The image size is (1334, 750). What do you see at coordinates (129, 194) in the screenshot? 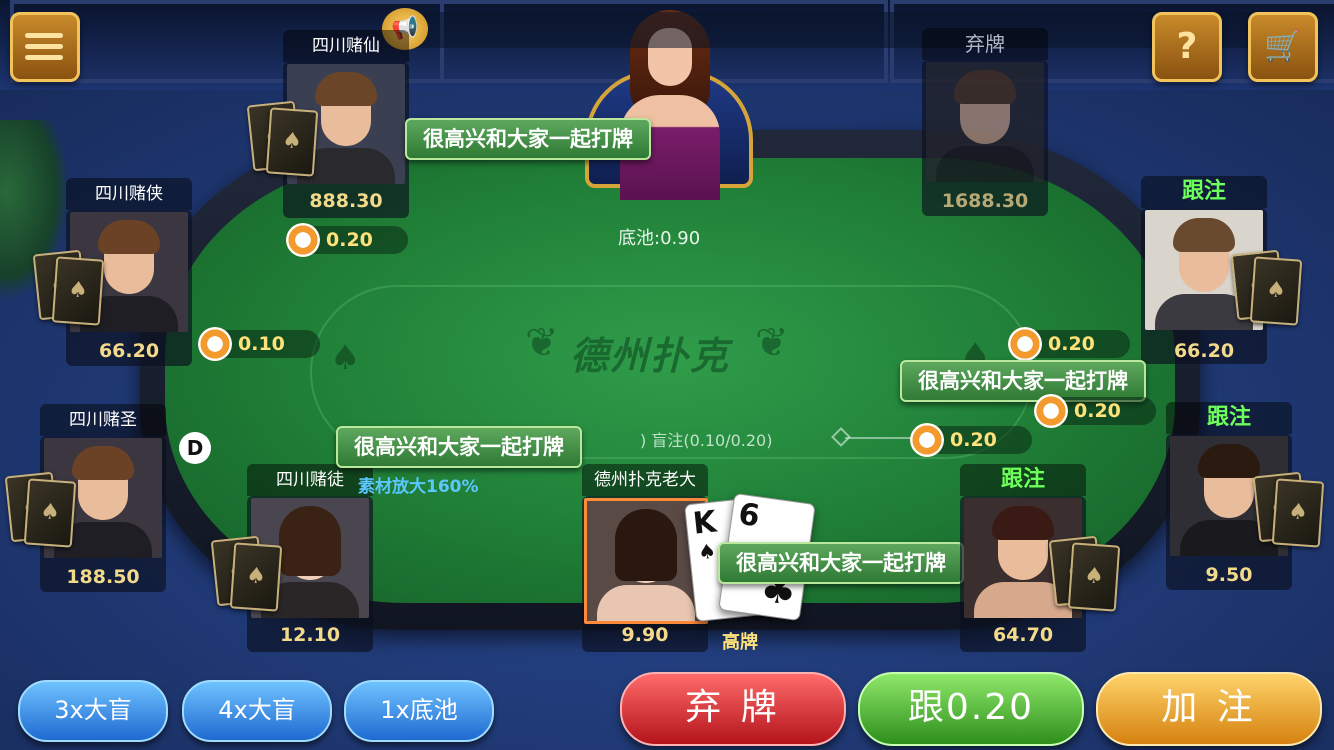
I see `player-name: 四川赌侠` at bounding box center [129, 194].